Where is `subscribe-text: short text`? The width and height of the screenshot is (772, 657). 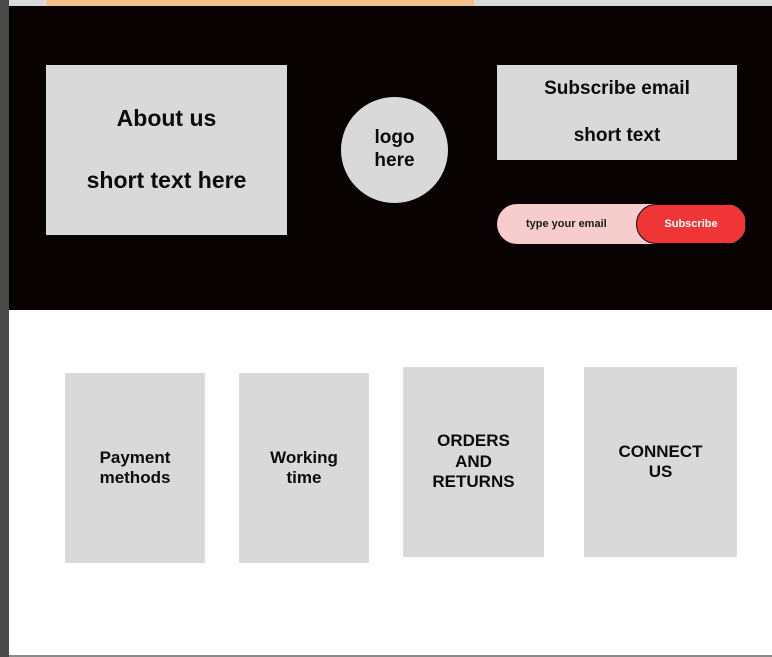 subscribe-text: short text is located at coordinates (617, 135).